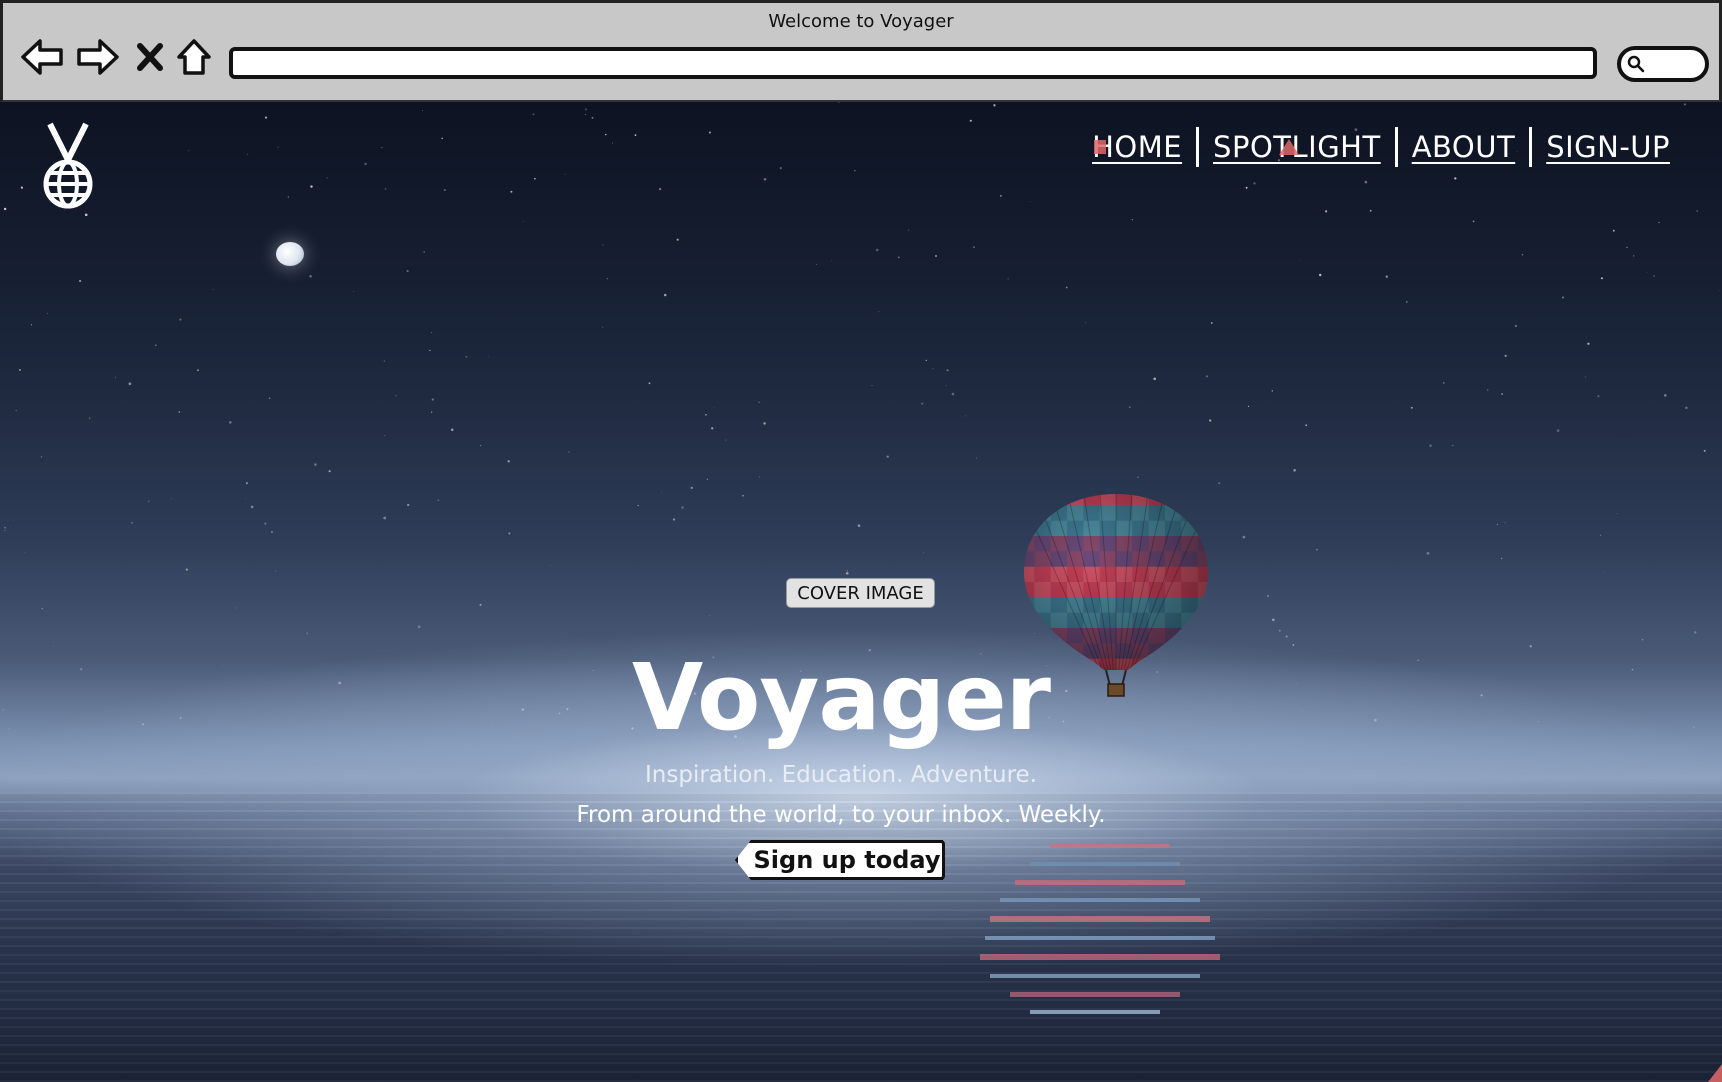 The height and width of the screenshot is (1082, 1722). What do you see at coordinates (861, 21) in the screenshot?
I see `window-title: Welcome to Voyager` at bounding box center [861, 21].